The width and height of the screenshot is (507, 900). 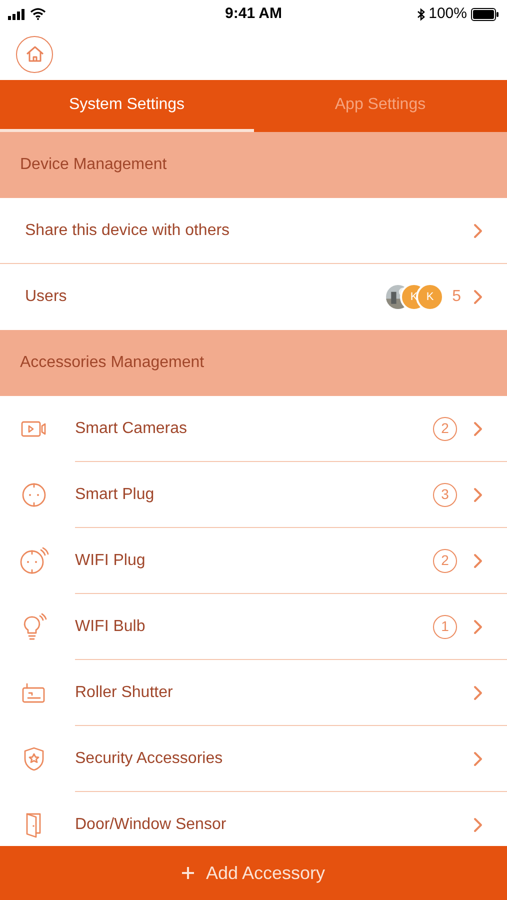 I want to click on battery-icon, so click(x=485, y=14).